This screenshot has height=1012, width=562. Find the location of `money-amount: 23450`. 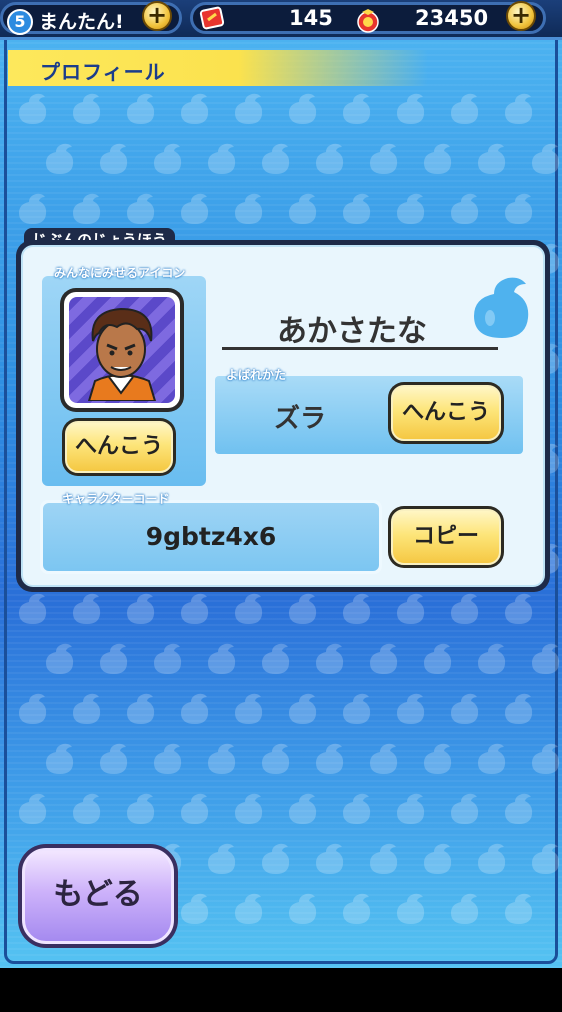

money-amount: 23450 is located at coordinates (452, 18).